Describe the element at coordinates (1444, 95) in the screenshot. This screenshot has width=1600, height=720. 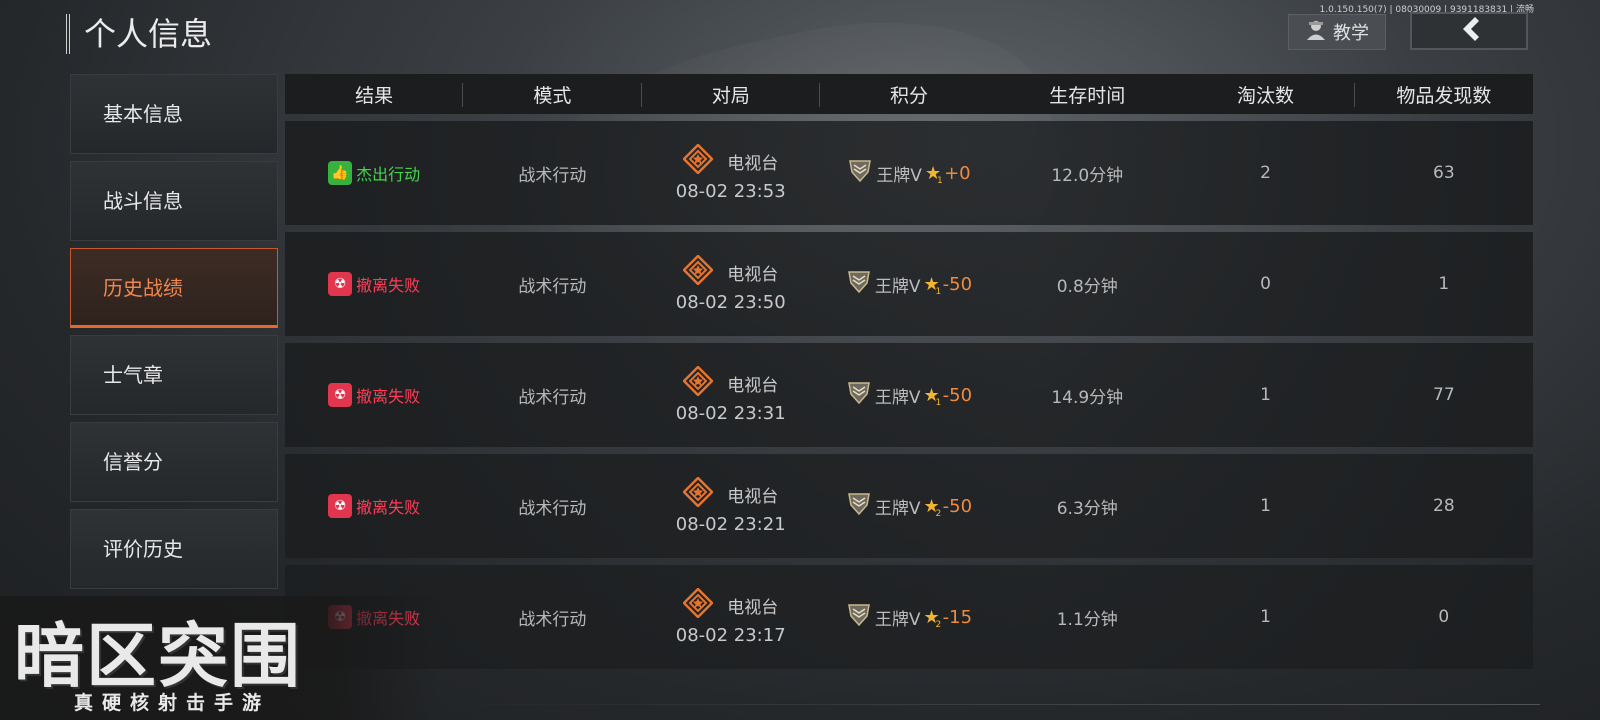
I see `column-header-items-found: 物品发现数` at that location.